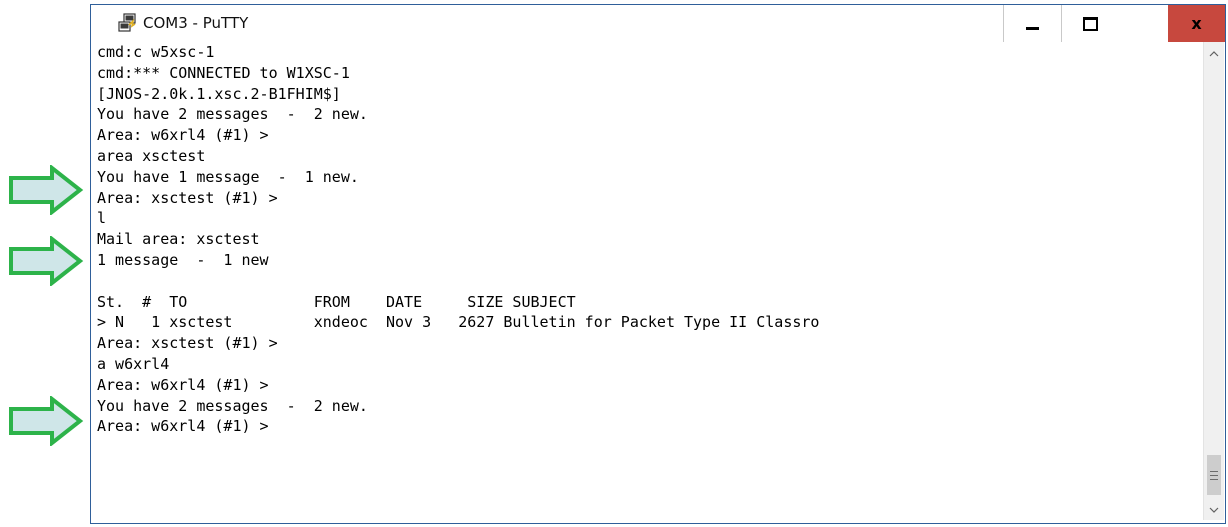  What do you see at coordinates (1032, 28) in the screenshot?
I see `minimize-icon` at bounding box center [1032, 28].